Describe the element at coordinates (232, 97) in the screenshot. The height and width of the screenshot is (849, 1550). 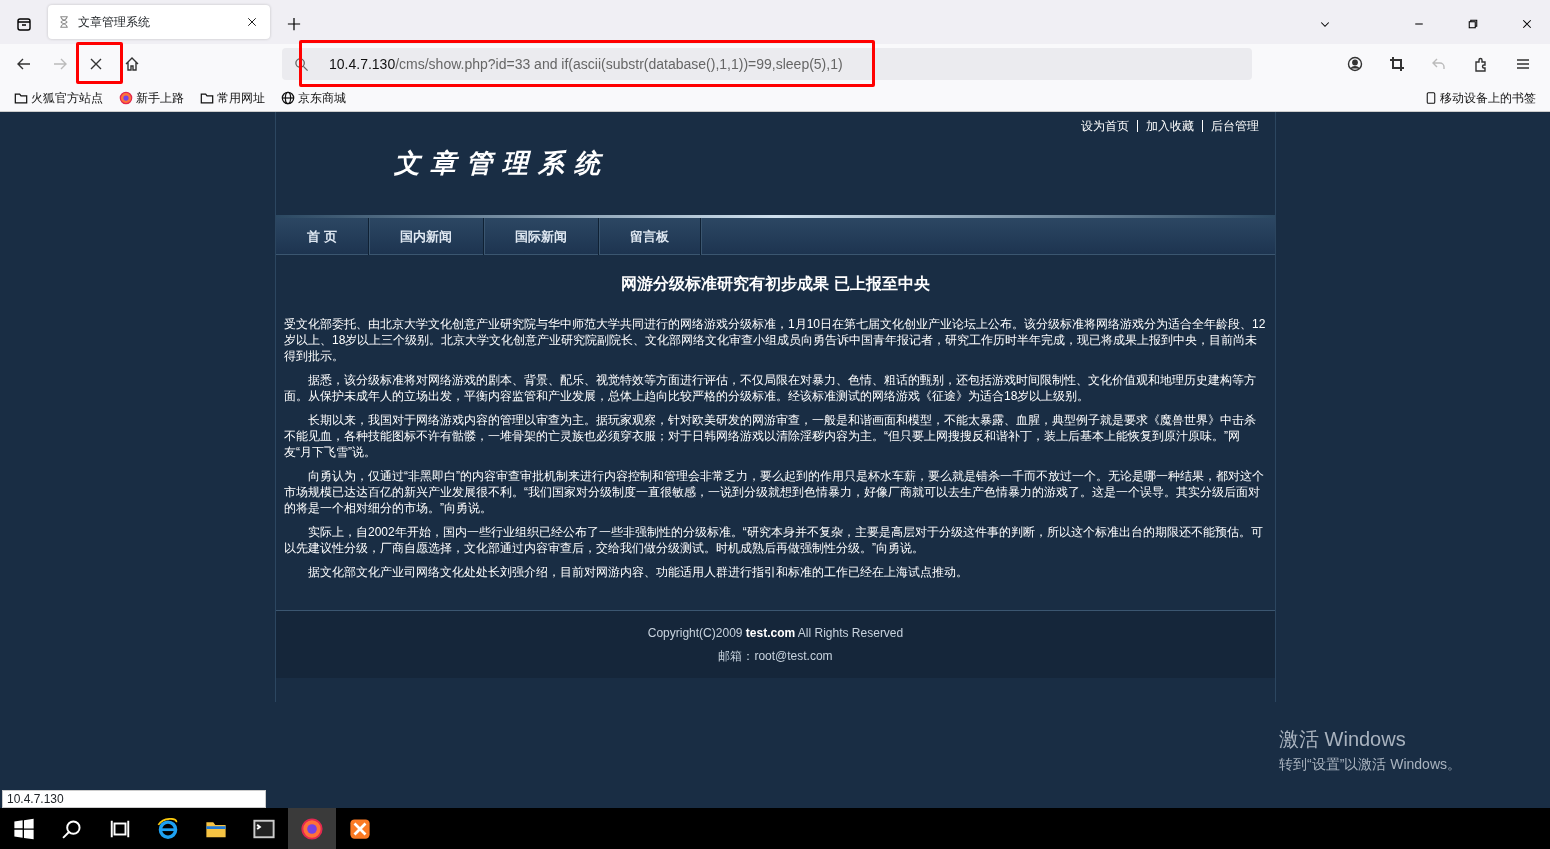
I see `bookmark-link: 常用网址` at that location.